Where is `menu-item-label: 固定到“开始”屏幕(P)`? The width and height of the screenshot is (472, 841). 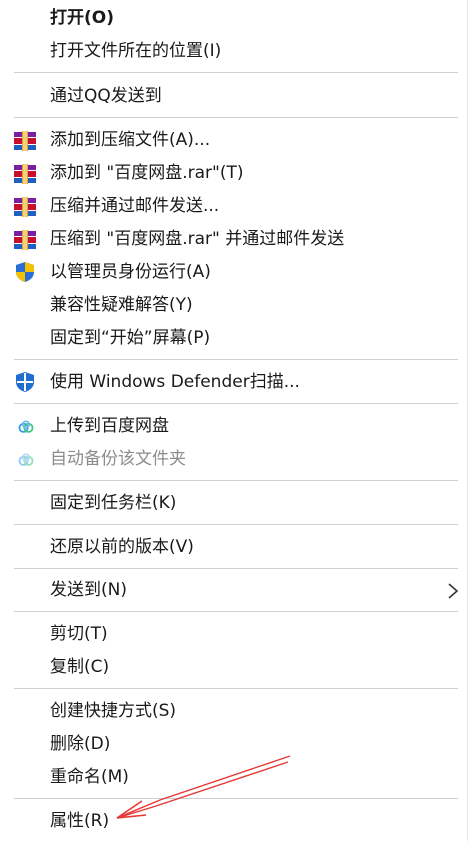
menu-item-label: 固定到“开始”屏幕(P) is located at coordinates (130, 338).